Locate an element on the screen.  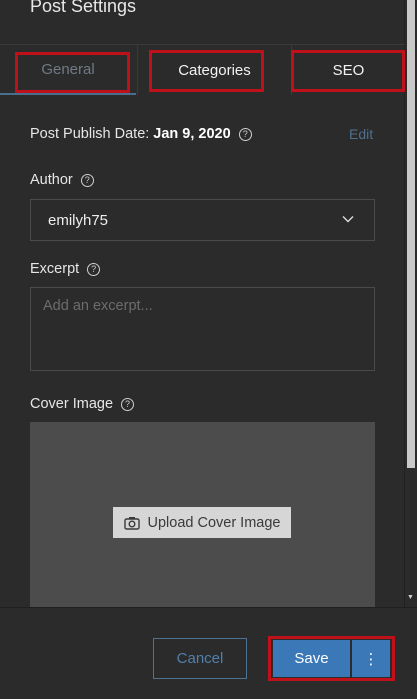
excerpt-label-row: Excerpt ? is located at coordinates (65, 269).